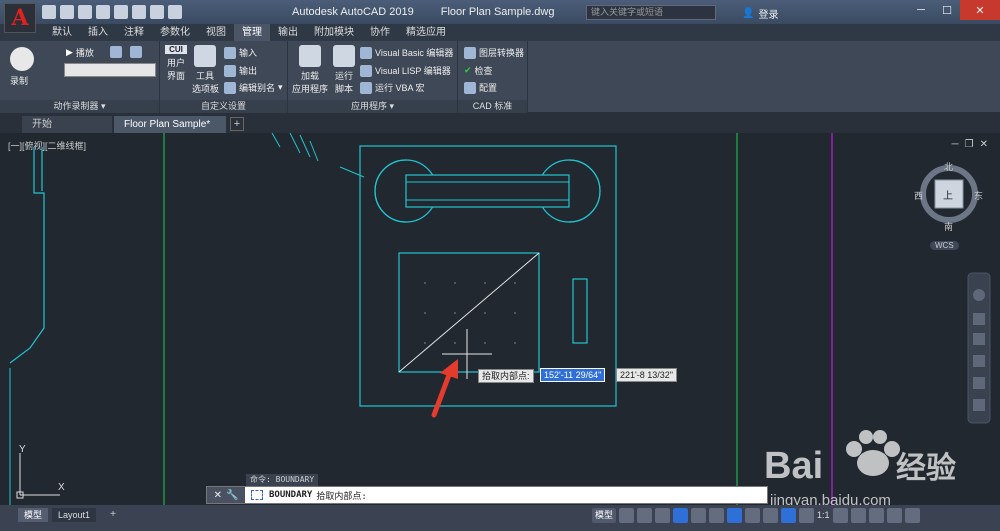  Describe the element at coordinates (252, 32) in the screenshot. I see `tab-manage: 管理` at that location.